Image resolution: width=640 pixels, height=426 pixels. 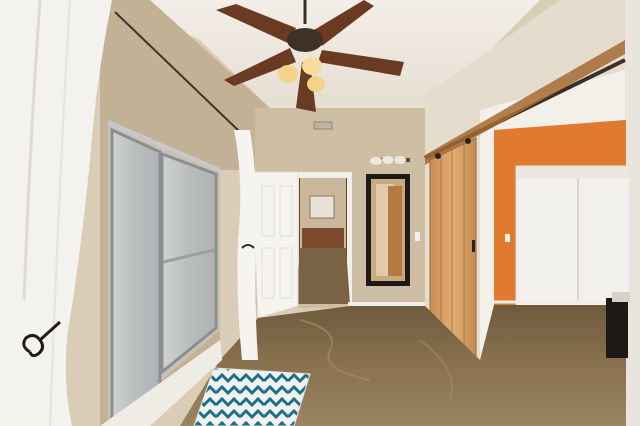 What do you see at coordinates (573, 236) in the screenshot?
I see `closet-door` at bounding box center [573, 236].